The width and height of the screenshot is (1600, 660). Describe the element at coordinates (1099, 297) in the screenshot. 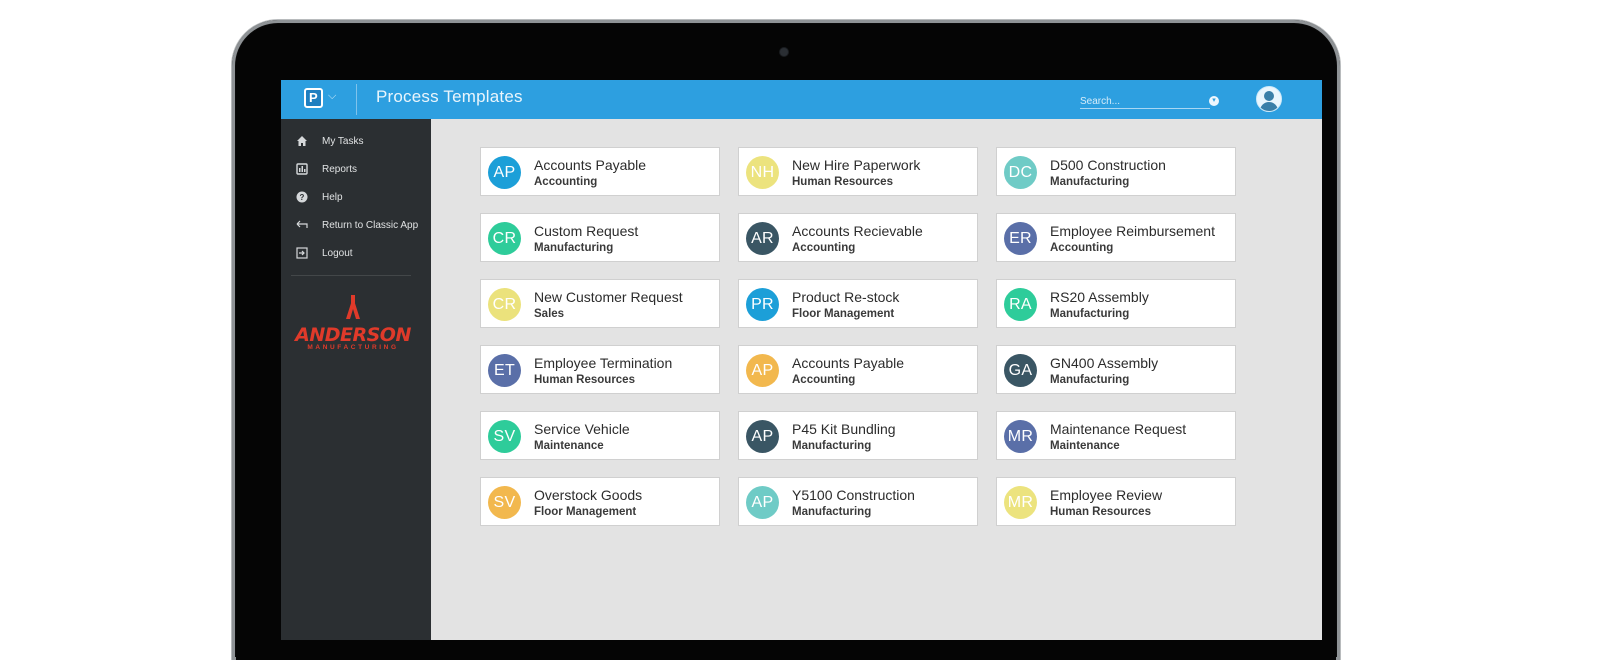

I see `template-name: RS20 Assembly` at that location.